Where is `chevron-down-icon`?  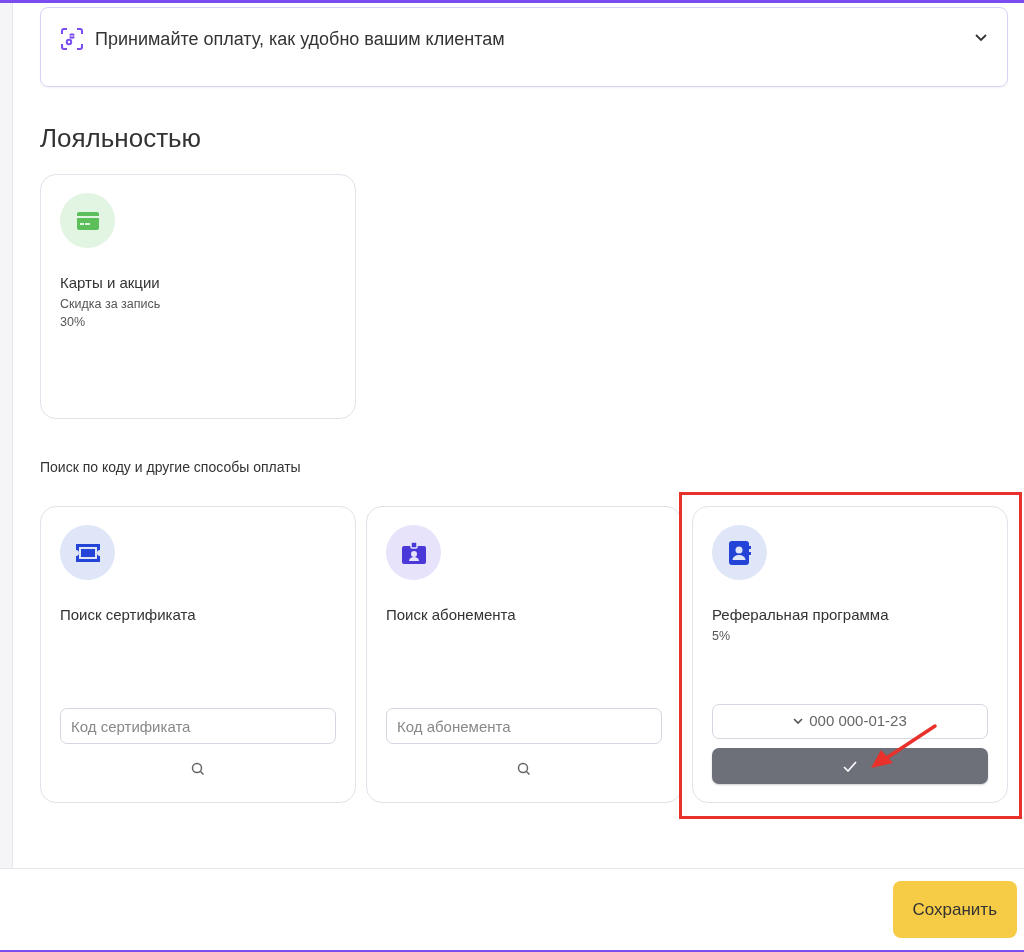 chevron-down-icon is located at coordinates (798, 722).